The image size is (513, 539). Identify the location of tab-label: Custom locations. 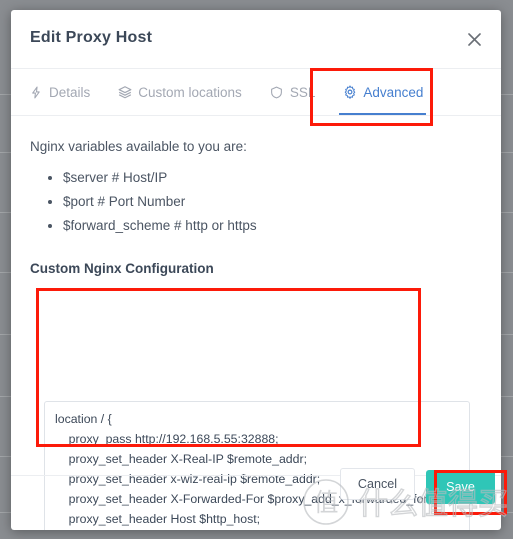
(190, 92).